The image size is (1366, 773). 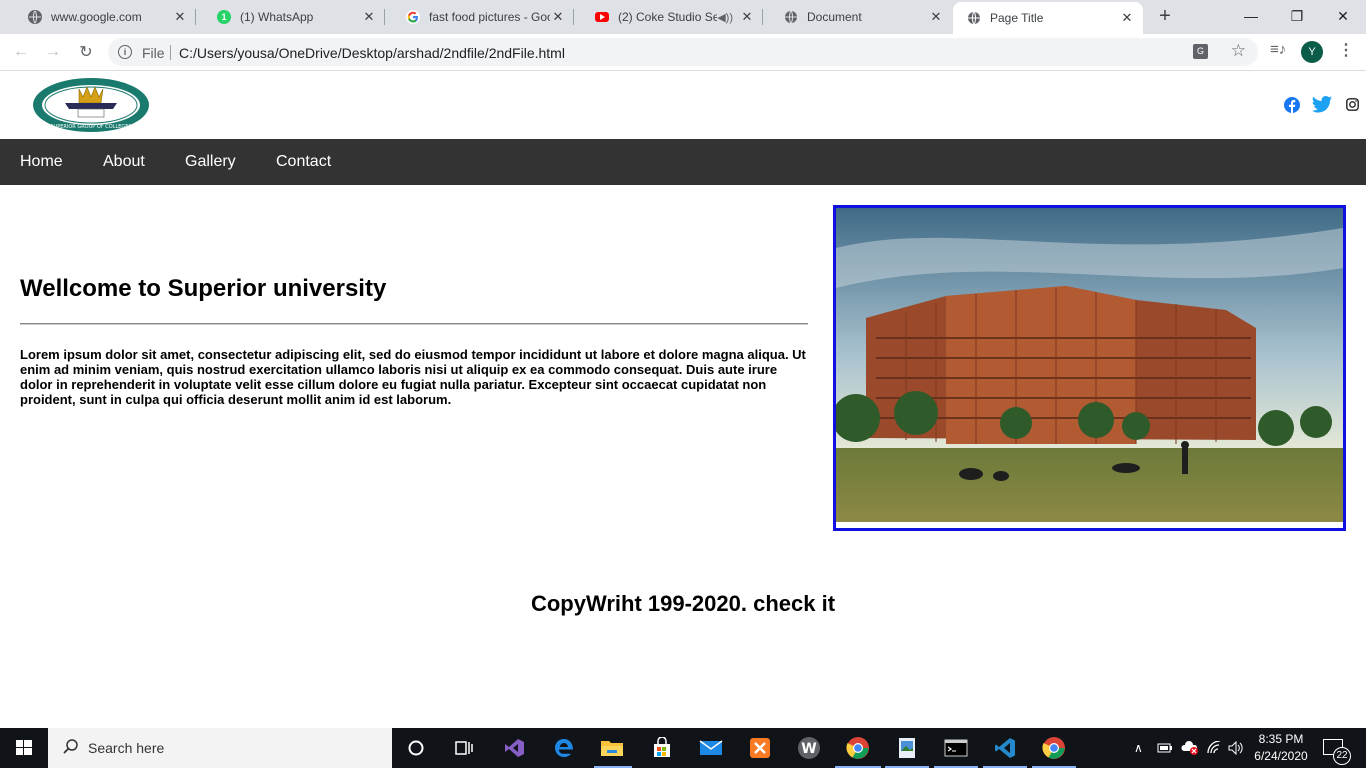 What do you see at coordinates (413, 17) in the screenshot?
I see `google-icon` at bounding box center [413, 17].